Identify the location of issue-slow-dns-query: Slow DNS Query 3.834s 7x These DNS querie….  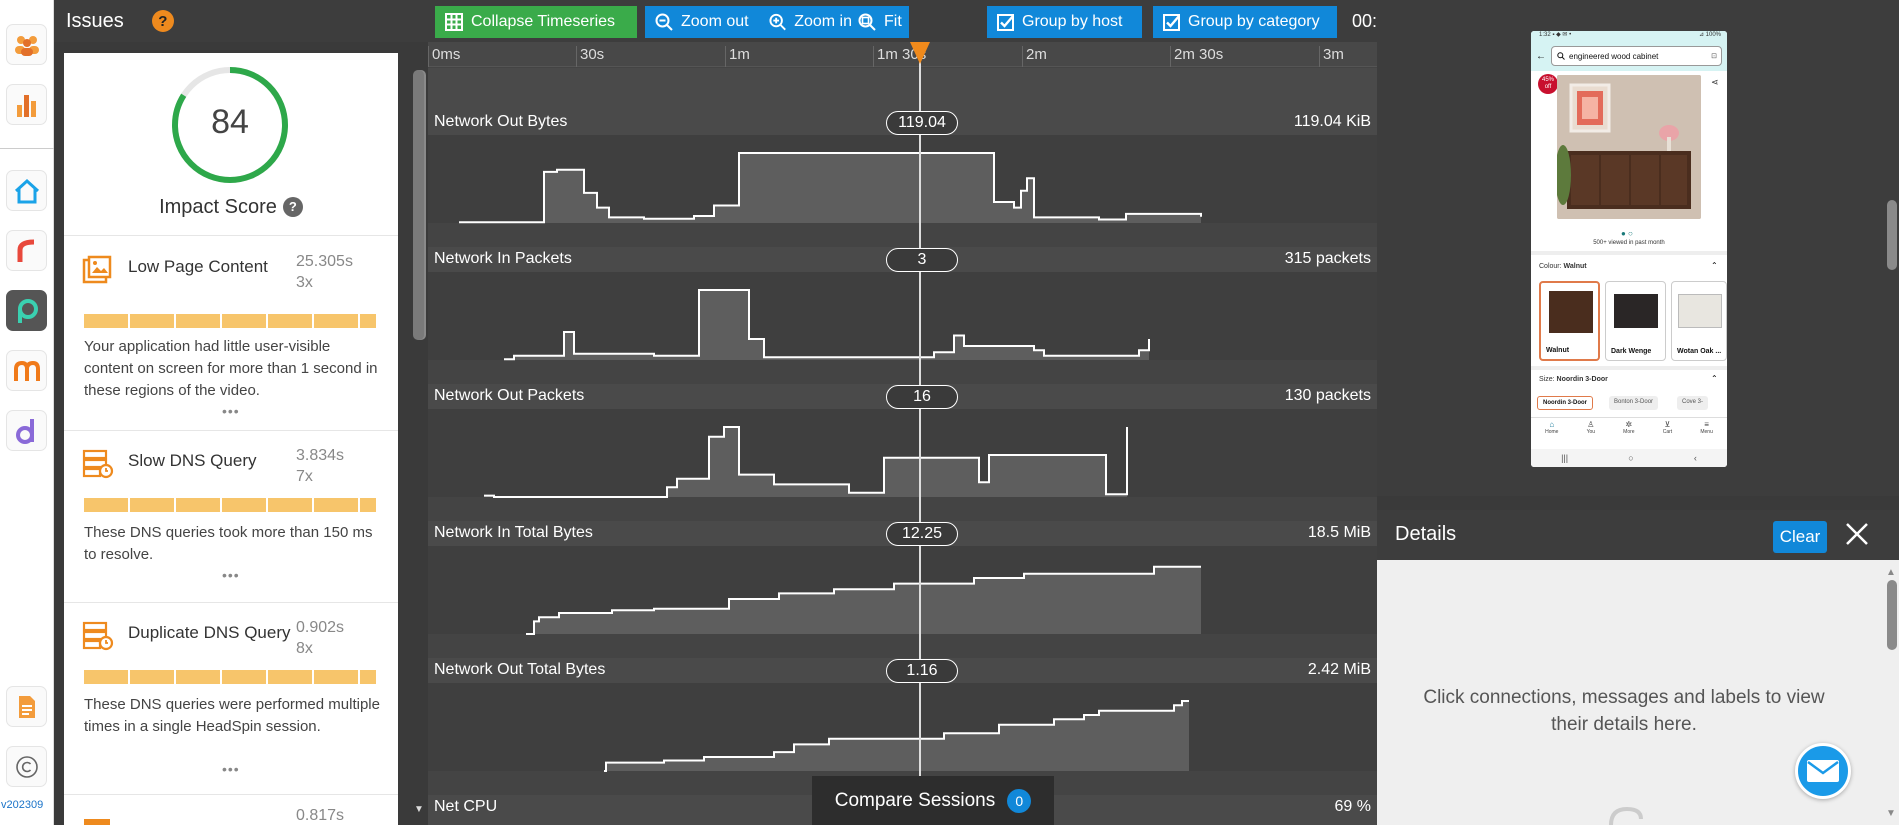
(231, 517).